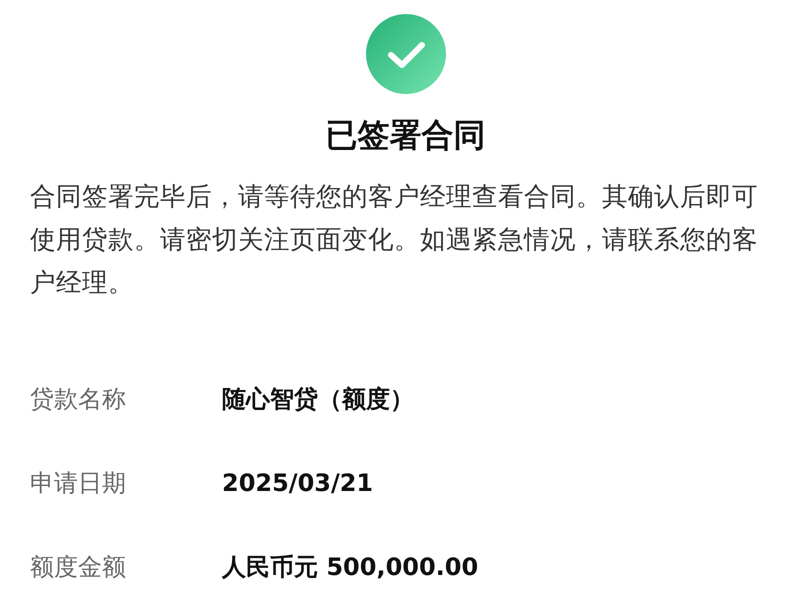  What do you see at coordinates (78, 568) in the screenshot?
I see `detail-label: 额度金额` at bounding box center [78, 568].